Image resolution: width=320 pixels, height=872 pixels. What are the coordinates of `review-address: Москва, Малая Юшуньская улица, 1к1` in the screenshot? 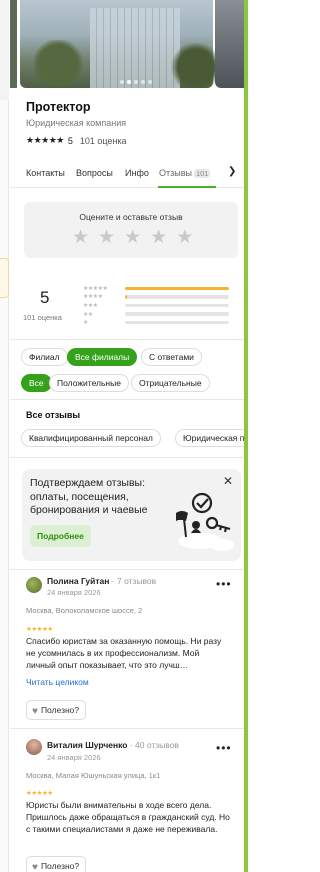 It's located at (93, 775).